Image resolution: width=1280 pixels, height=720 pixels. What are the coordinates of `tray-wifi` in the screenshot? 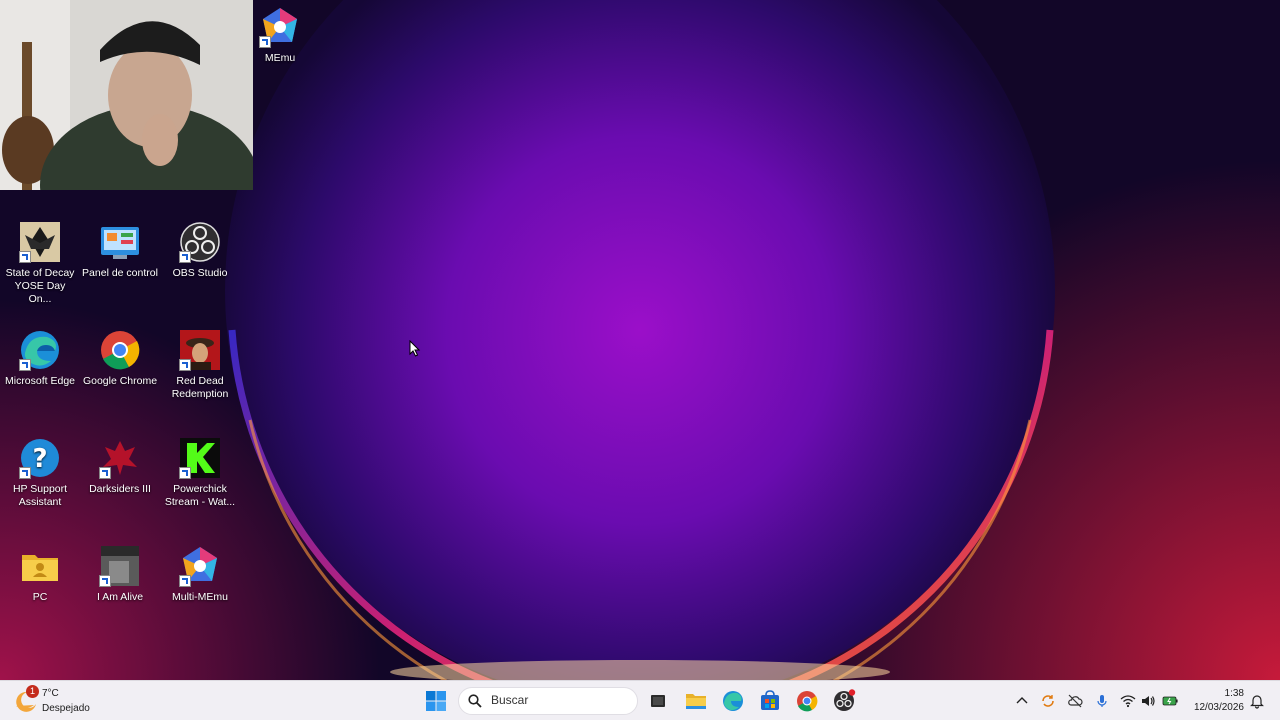 It's located at (1128, 701).